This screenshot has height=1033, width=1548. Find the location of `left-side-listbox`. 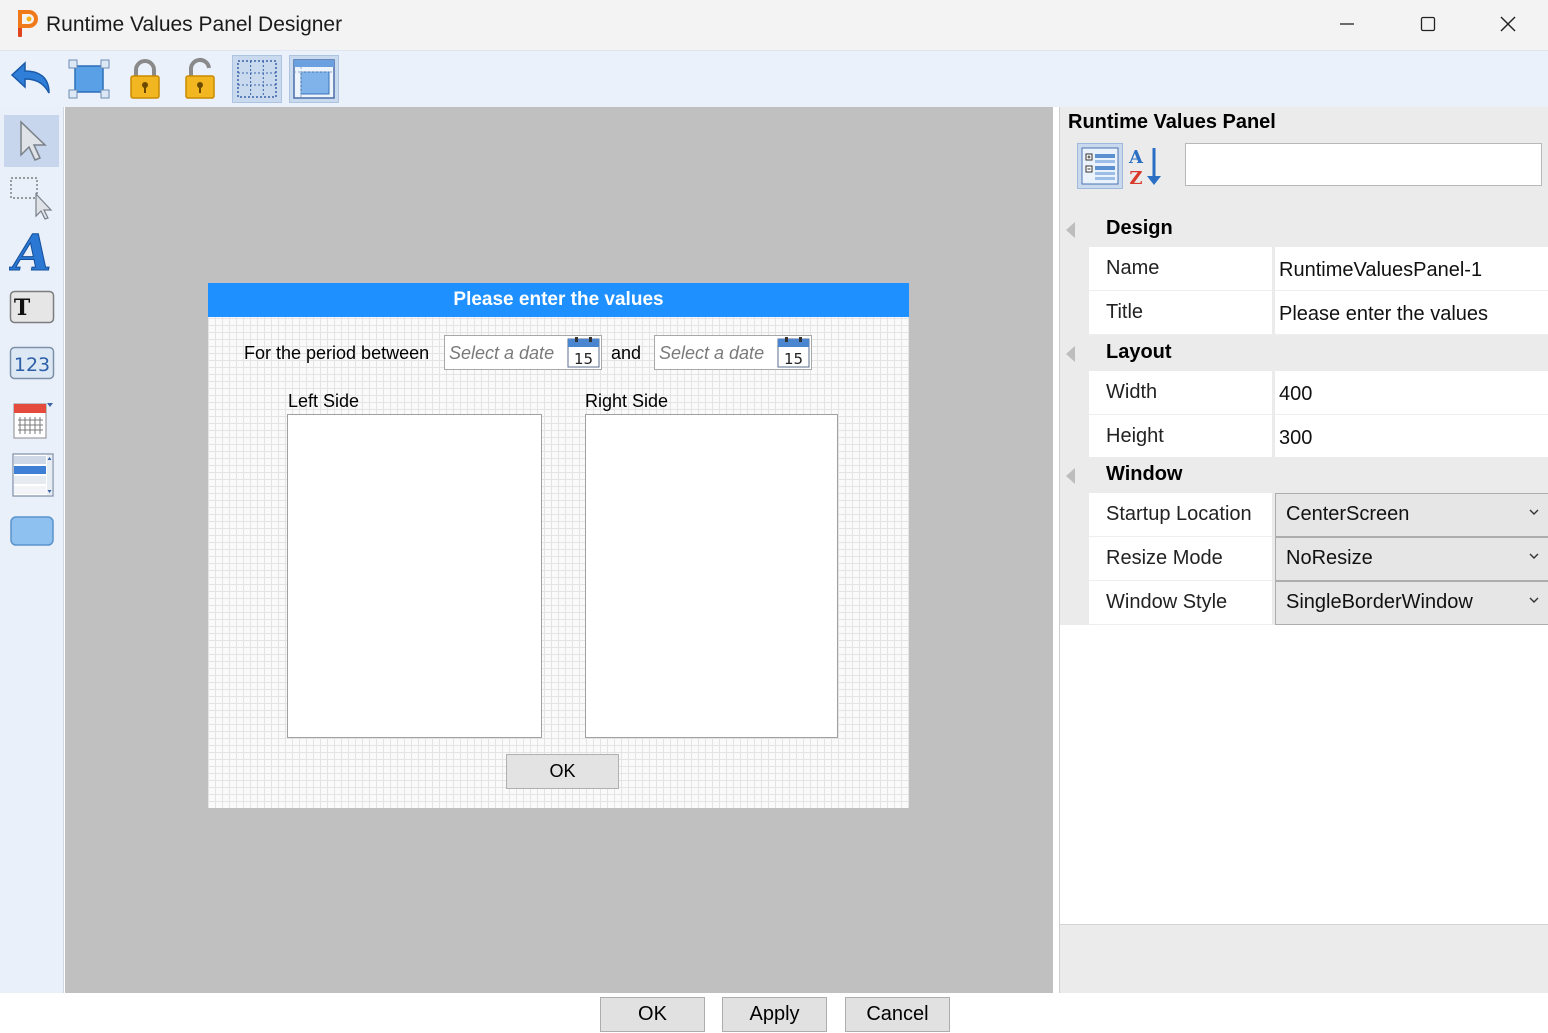

left-side-listbox is located at coordinates (414, 576).